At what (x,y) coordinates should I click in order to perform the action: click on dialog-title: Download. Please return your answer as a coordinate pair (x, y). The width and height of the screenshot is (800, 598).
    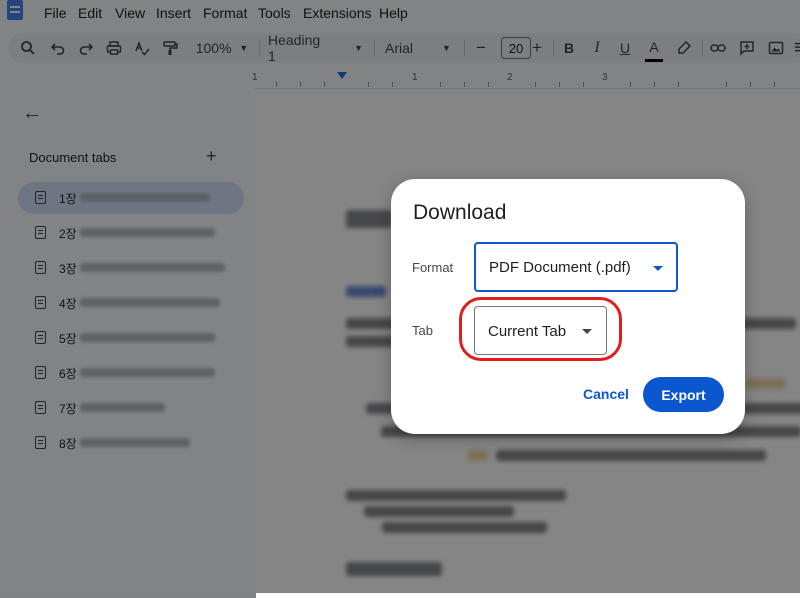
    Looking at the image, I should click on (460, 212).